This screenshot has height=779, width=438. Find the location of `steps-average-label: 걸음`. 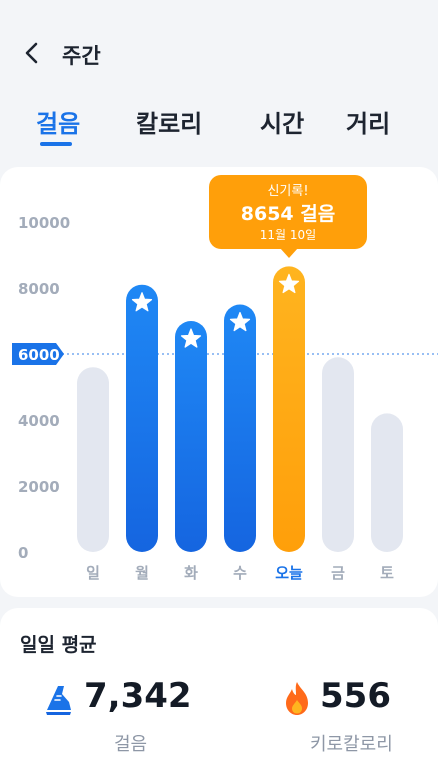

steps-average-label: 걸음 is located at coordinates (131, 744).